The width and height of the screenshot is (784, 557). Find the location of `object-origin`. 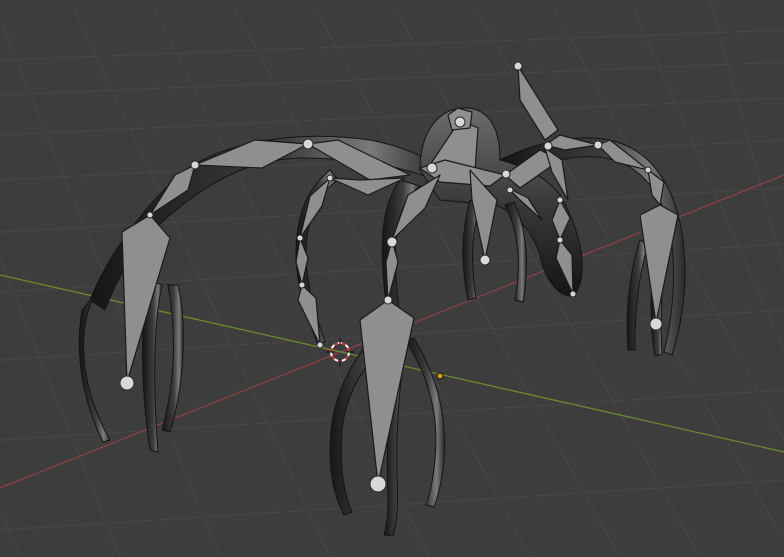

object-origin is located at coordinates (440, 376).